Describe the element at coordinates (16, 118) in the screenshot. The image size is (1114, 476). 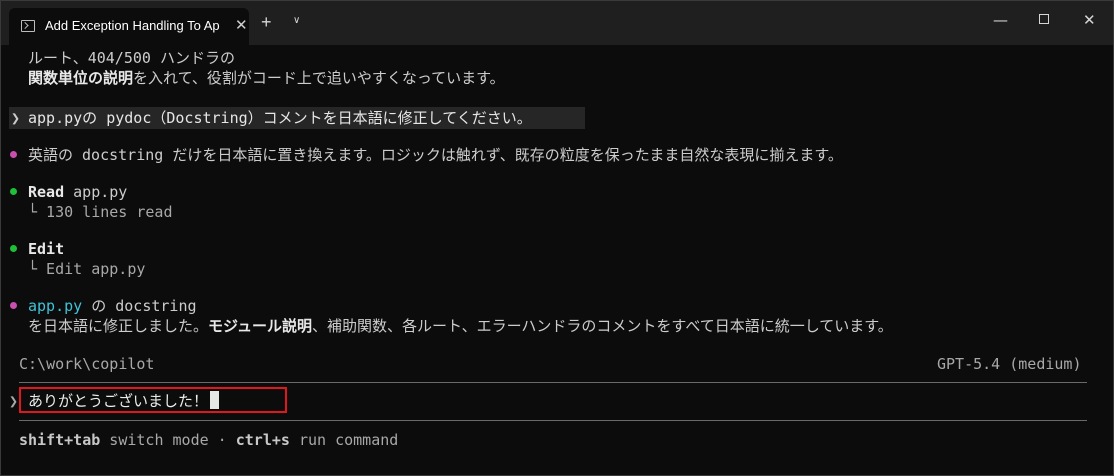
I see `user-prompt-marker: ❯` at that location.